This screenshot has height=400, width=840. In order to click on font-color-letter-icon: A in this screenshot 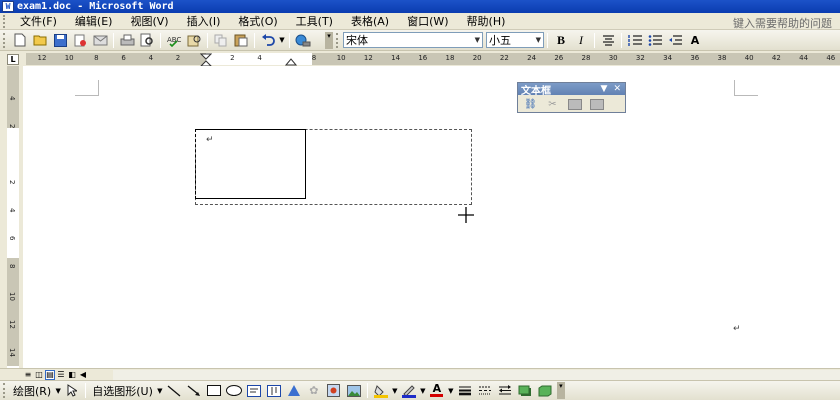, I will do `click(695, 40)`.